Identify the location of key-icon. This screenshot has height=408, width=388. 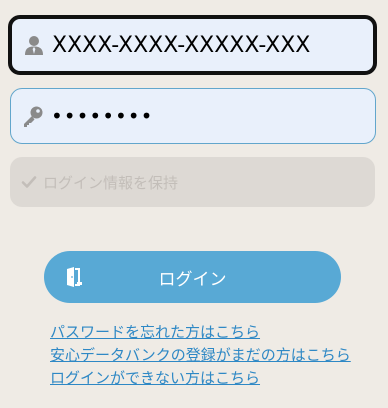
(33, 116).